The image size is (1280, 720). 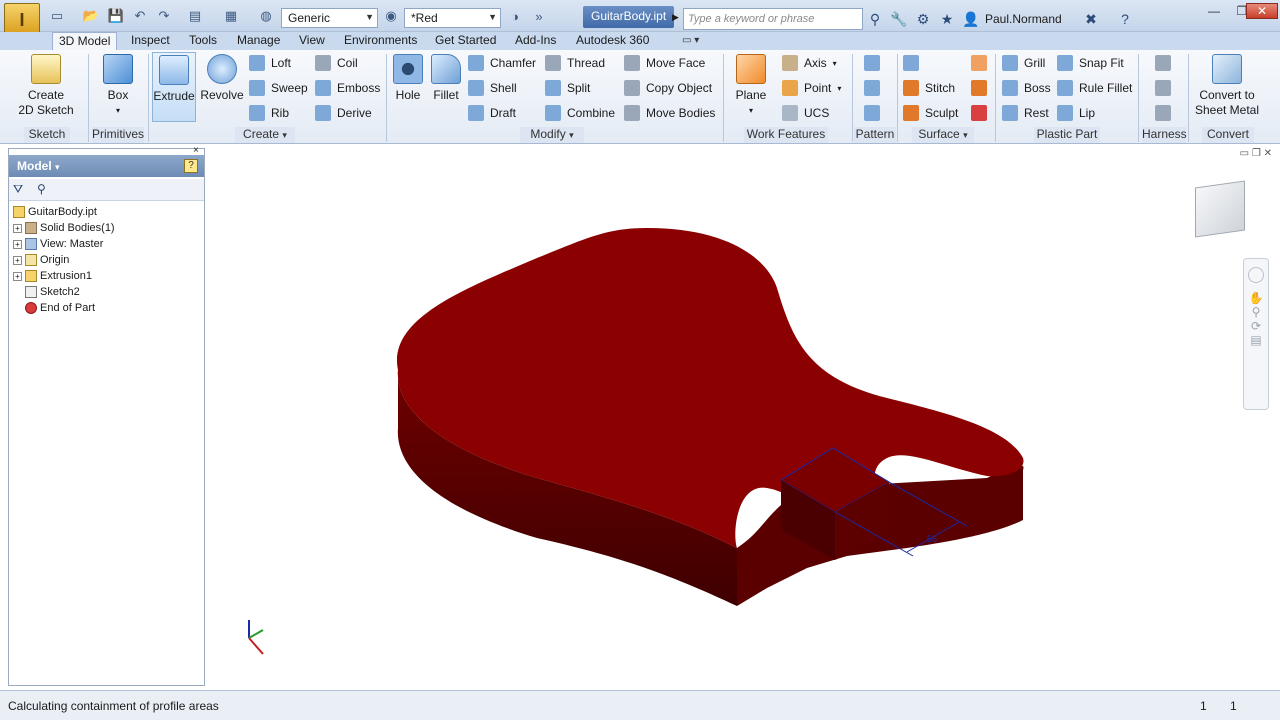 I want to click on rest-button: Rest, so click(x=1025, y=113).